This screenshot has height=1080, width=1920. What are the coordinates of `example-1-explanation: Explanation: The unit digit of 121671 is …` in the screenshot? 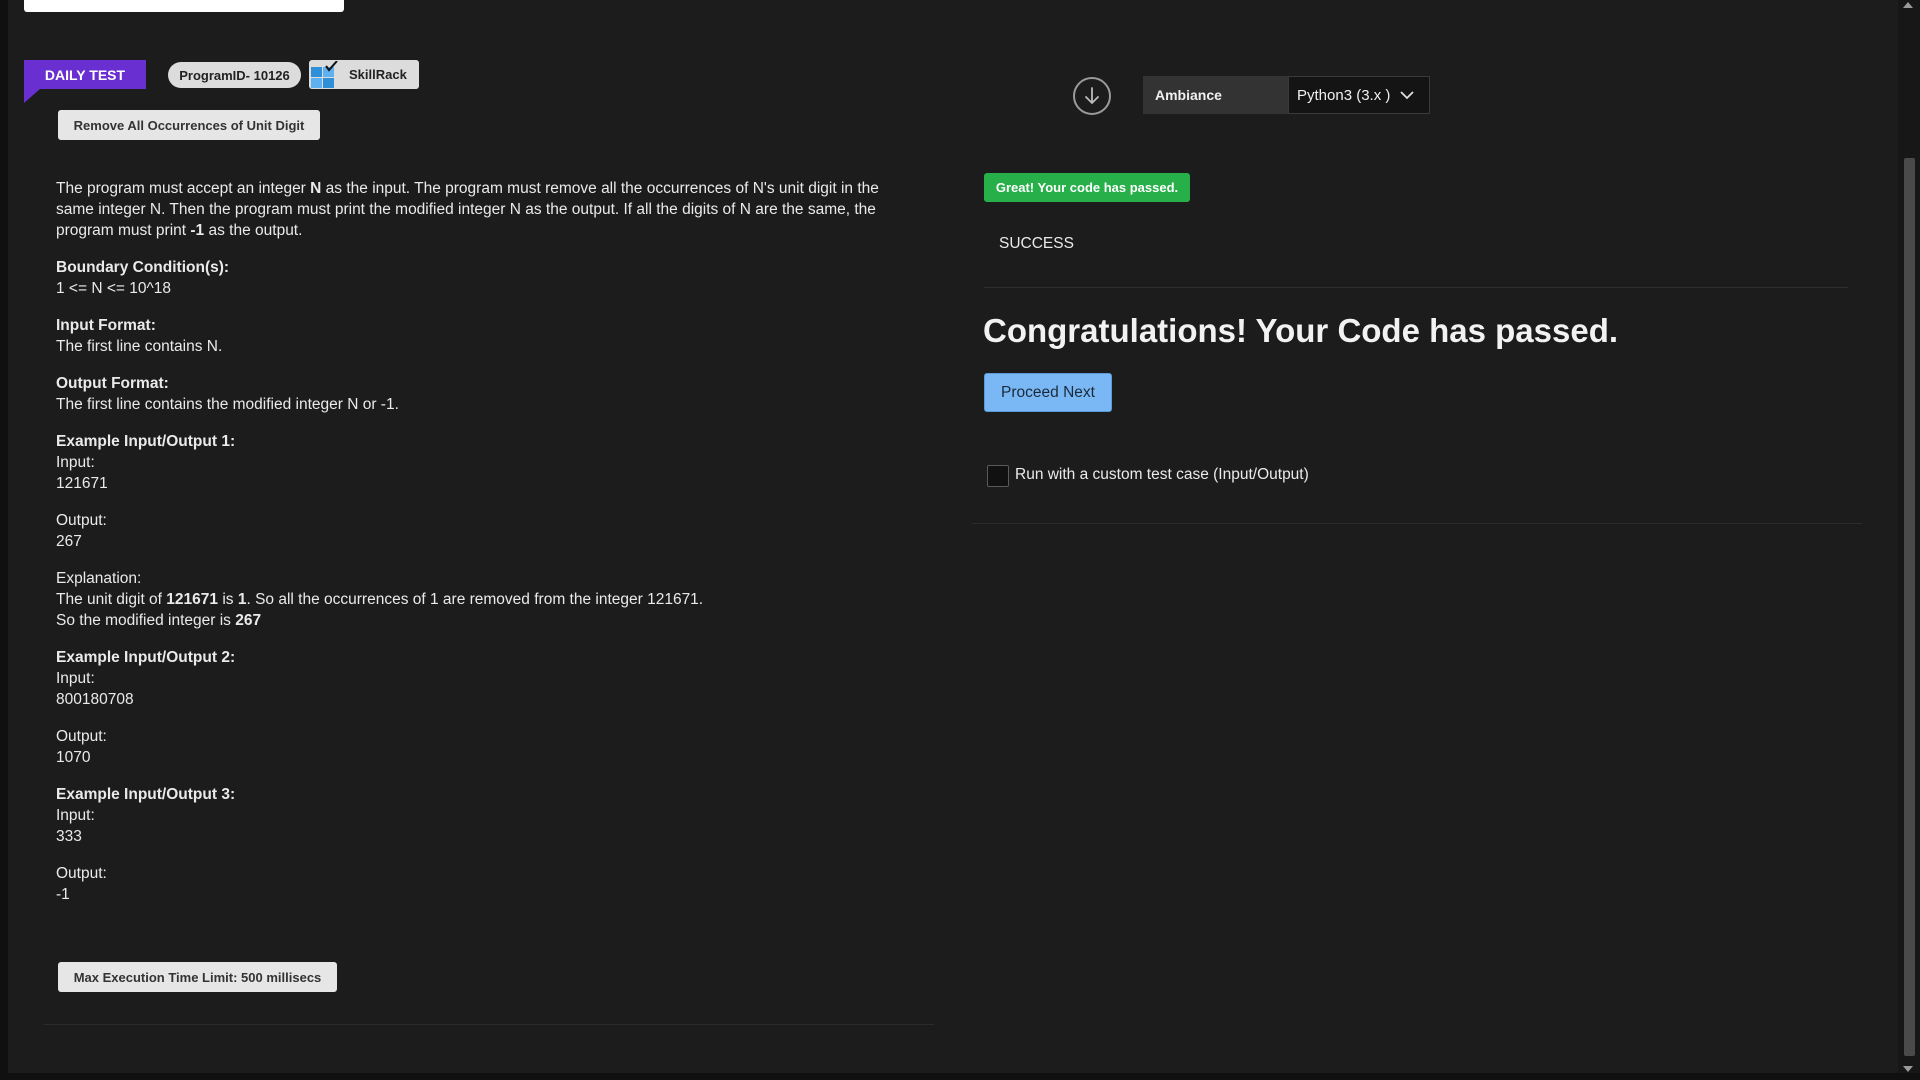 It's located at (380, 599).